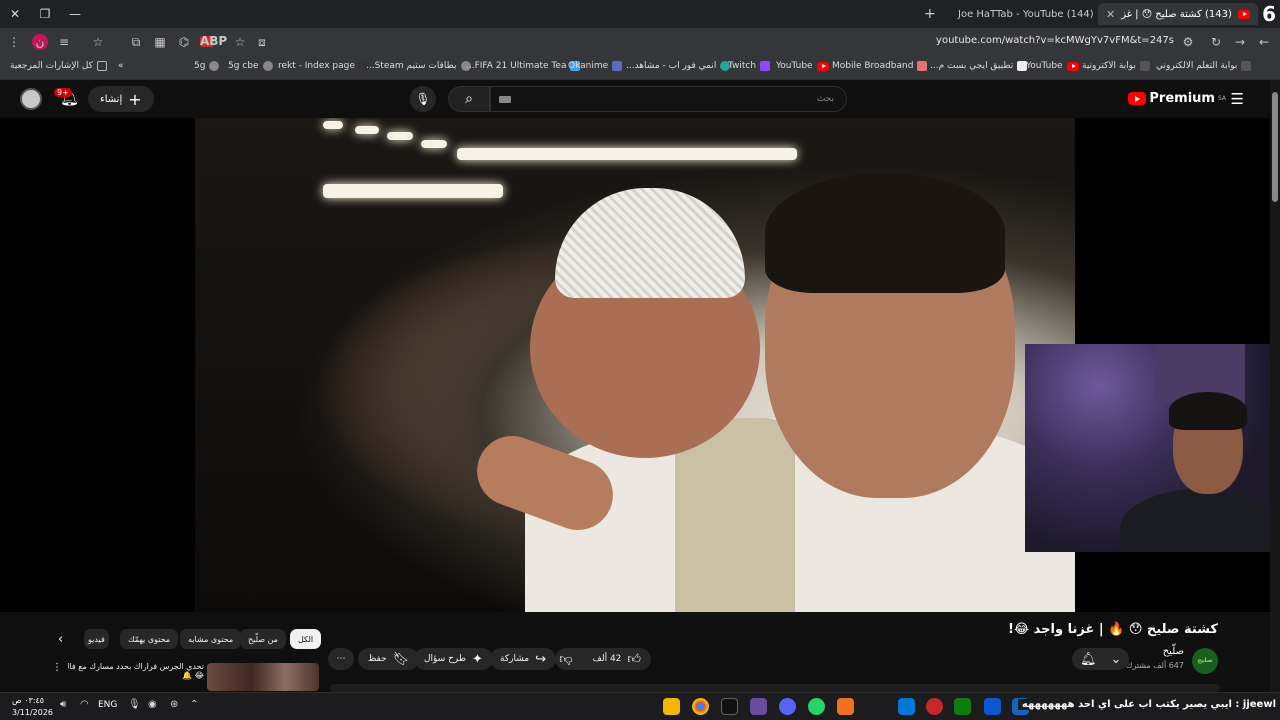  Describe the element at coordinates (845, 706) in the screenshot. I see `blender-icon` at that location.